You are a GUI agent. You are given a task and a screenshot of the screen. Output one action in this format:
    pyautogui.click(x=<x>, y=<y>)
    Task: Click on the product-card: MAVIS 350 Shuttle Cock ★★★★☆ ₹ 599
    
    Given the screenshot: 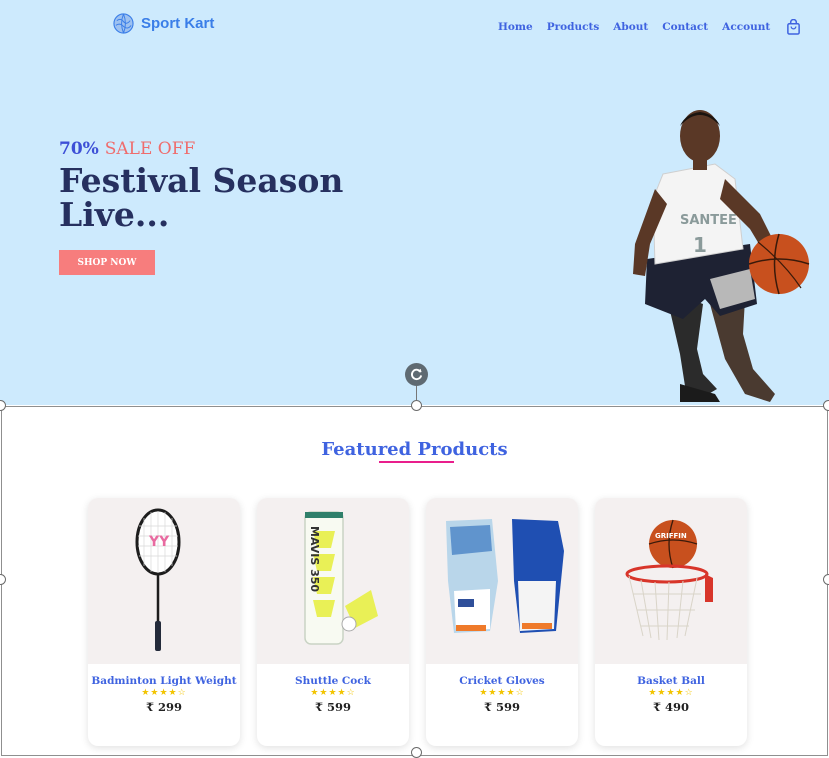 What is the action you would take?
    pyautogui.click(x=333, y=622)
    